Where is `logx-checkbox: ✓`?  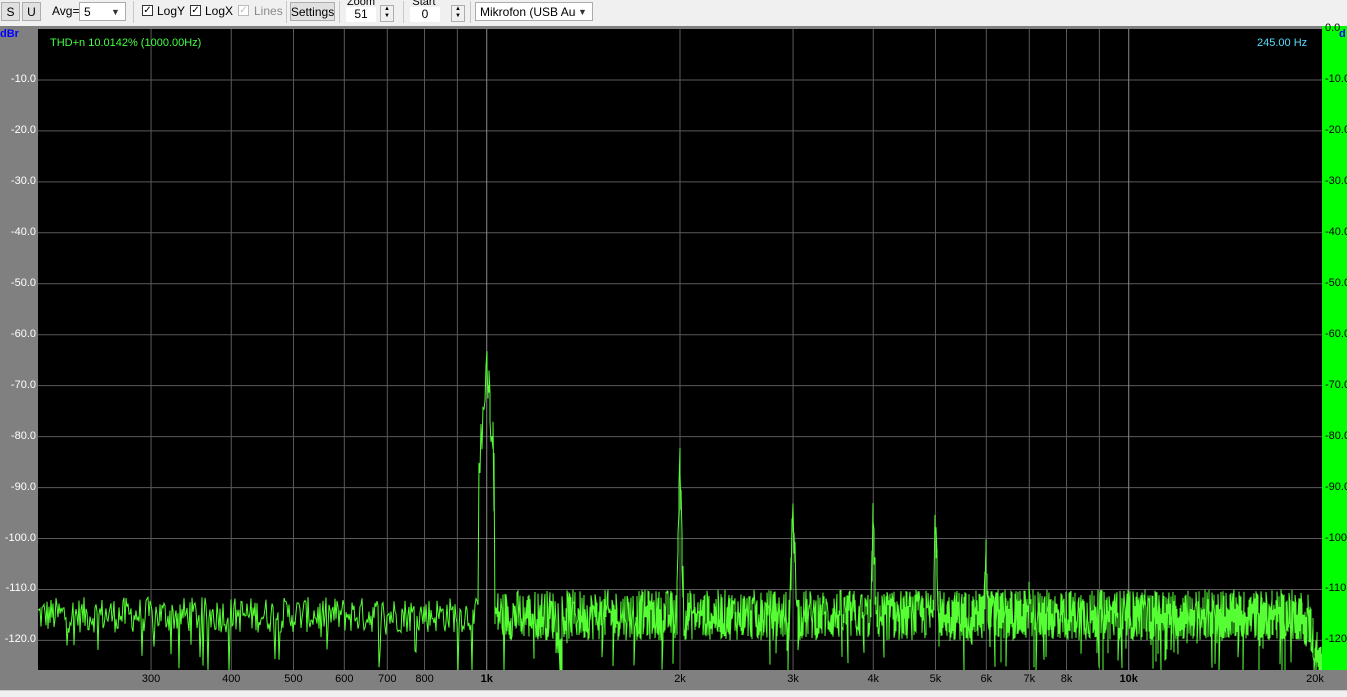
logx-checkbox: ✓ is located at coordinates (195, 10).